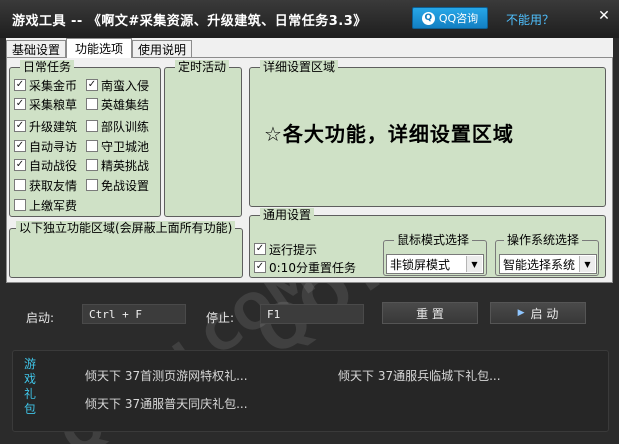 The width and height of the screenshot is (619, 444). Describe the element at coordinates (40, 318) in the screenshot. I see `start-hotkey-label: 启动:` at that location.